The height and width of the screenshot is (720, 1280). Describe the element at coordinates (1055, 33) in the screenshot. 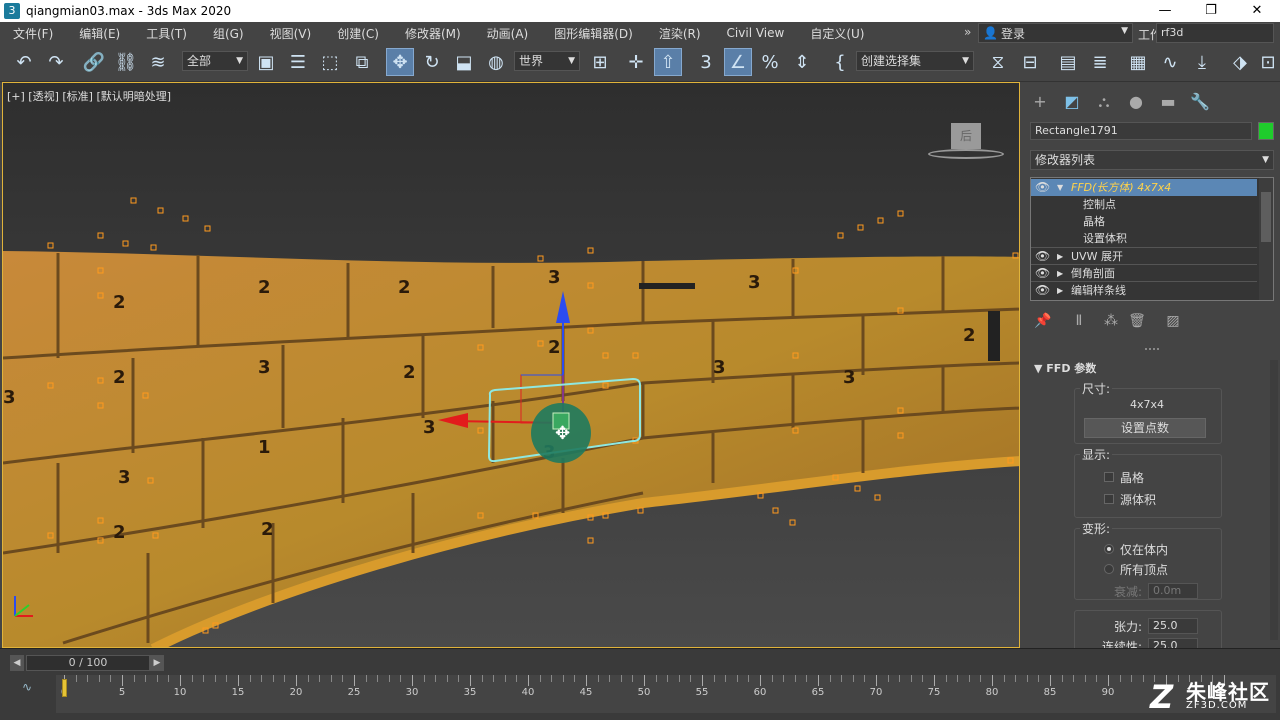

I see `login-dropdown: 👤 登录 ▼` at that location.